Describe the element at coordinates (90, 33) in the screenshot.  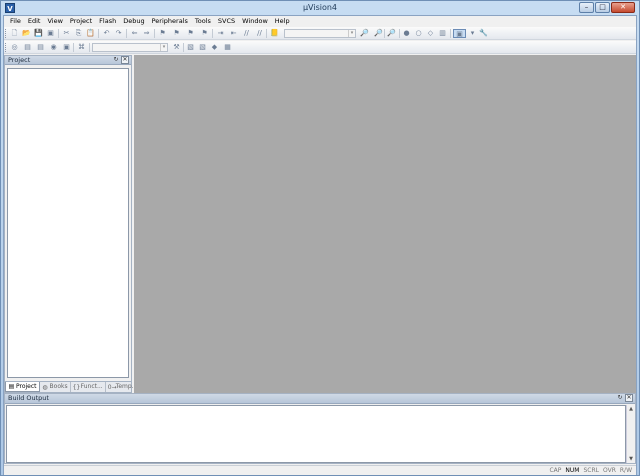
I see `paste-icon: 📋` at that location.